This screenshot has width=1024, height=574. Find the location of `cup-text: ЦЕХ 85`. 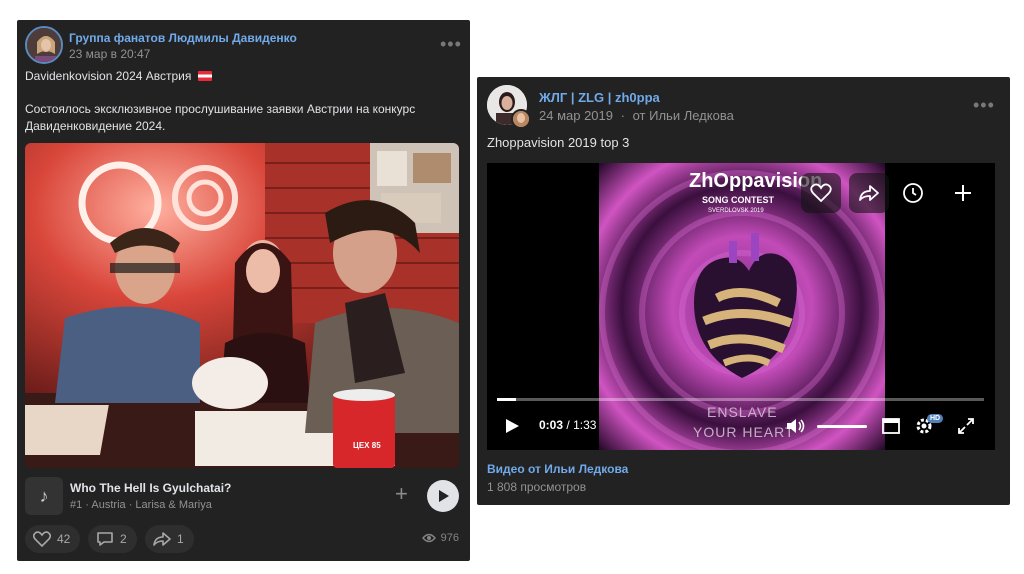

cup-text: ЦЕХ 85 is located at coordinates (367, 445).